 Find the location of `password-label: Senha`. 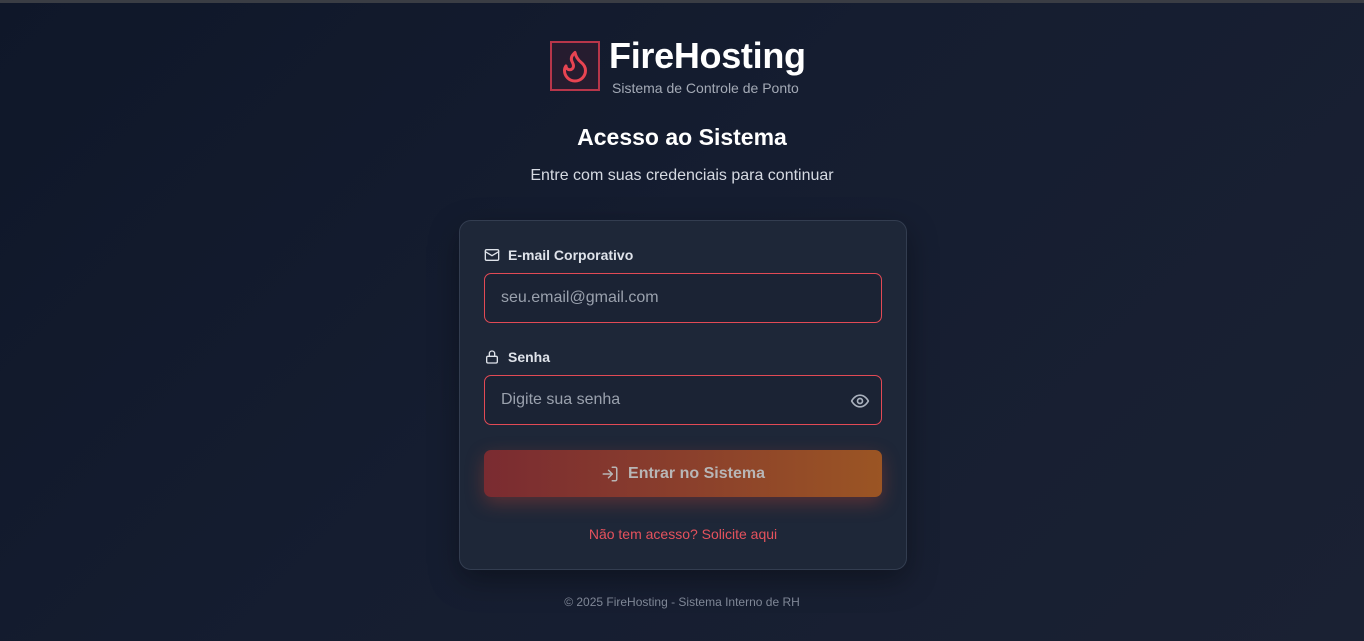

password-label: Senha is located at coordinates (517, 357).